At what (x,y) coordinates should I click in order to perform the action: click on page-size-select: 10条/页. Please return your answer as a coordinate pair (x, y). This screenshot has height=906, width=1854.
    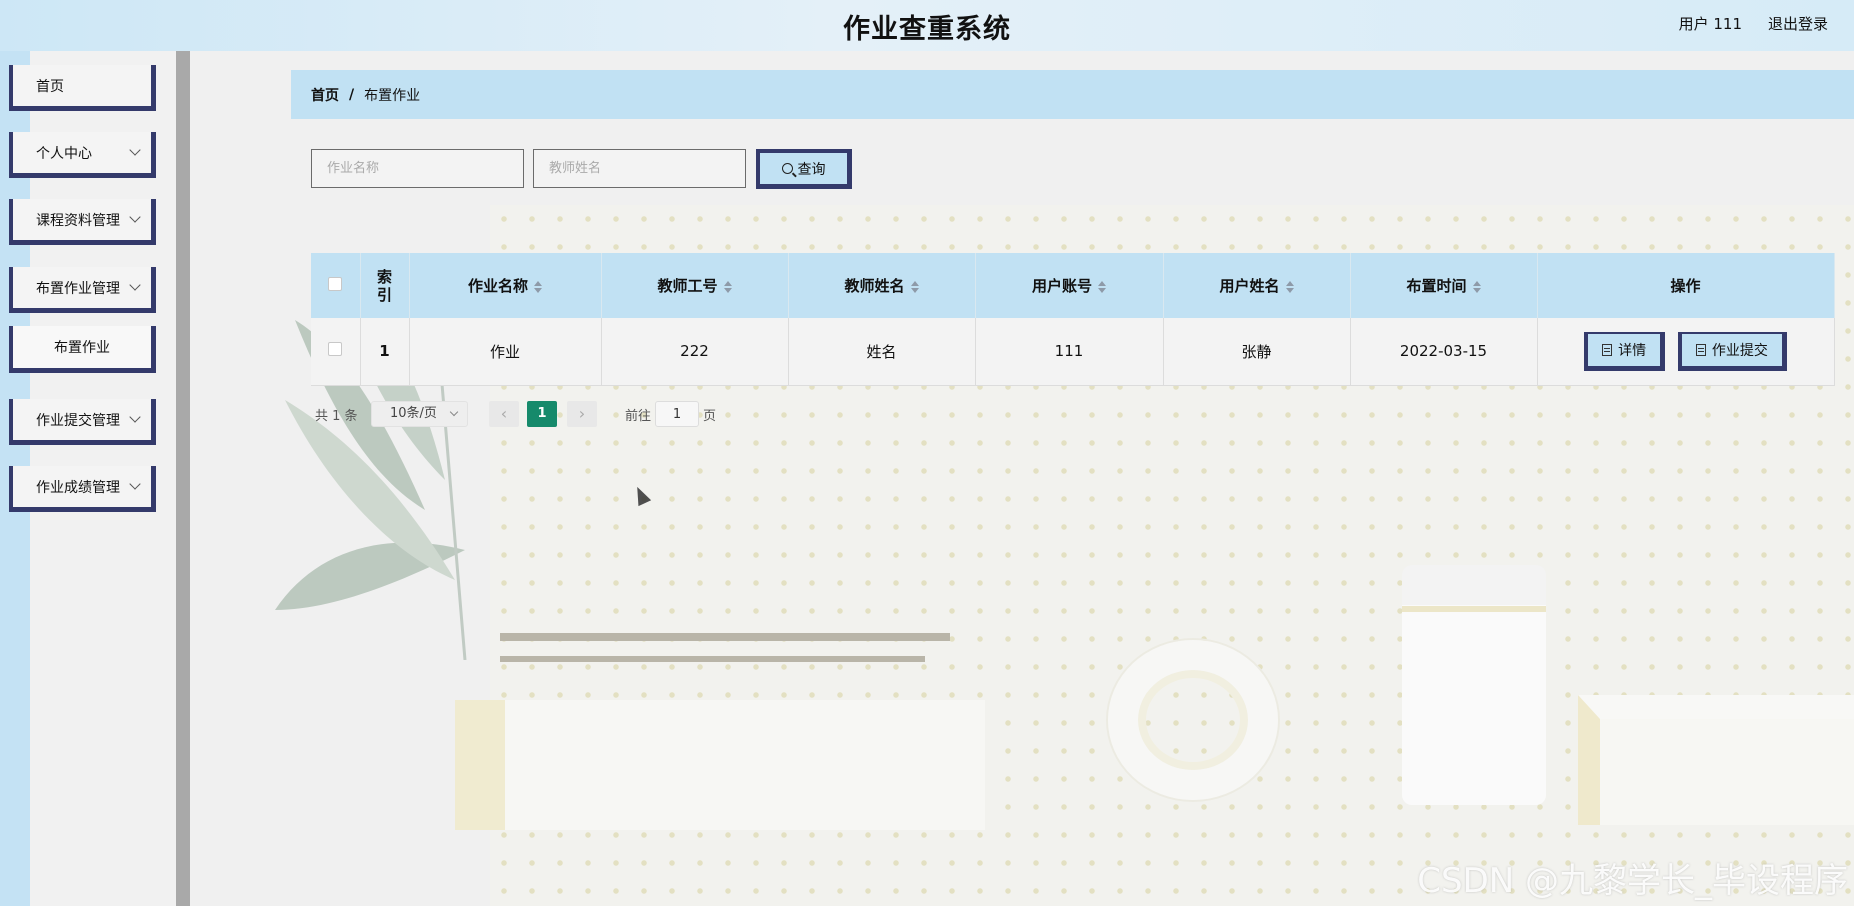
    Looking at the image, I should click on (419, 414).